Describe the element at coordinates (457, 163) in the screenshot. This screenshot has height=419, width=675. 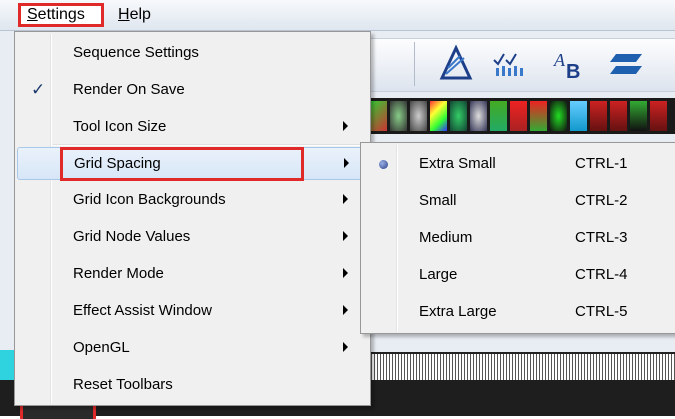
I see `submenu-item-label: Extra Small` at that location.